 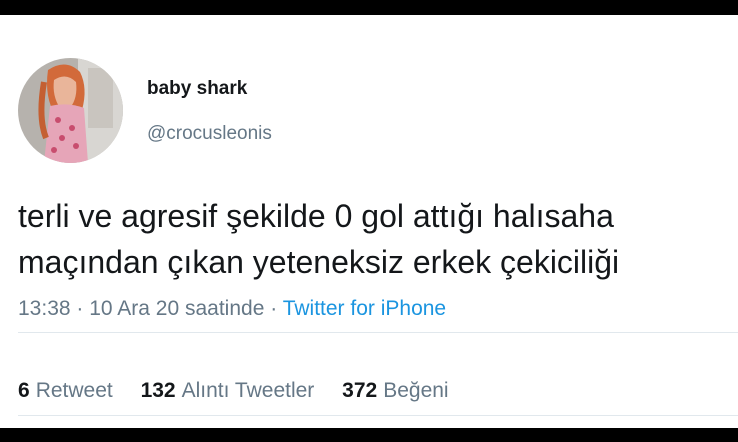 I want to click on tweet-date: 10 Ara 20 saatinde, so click(x=176, y=308).